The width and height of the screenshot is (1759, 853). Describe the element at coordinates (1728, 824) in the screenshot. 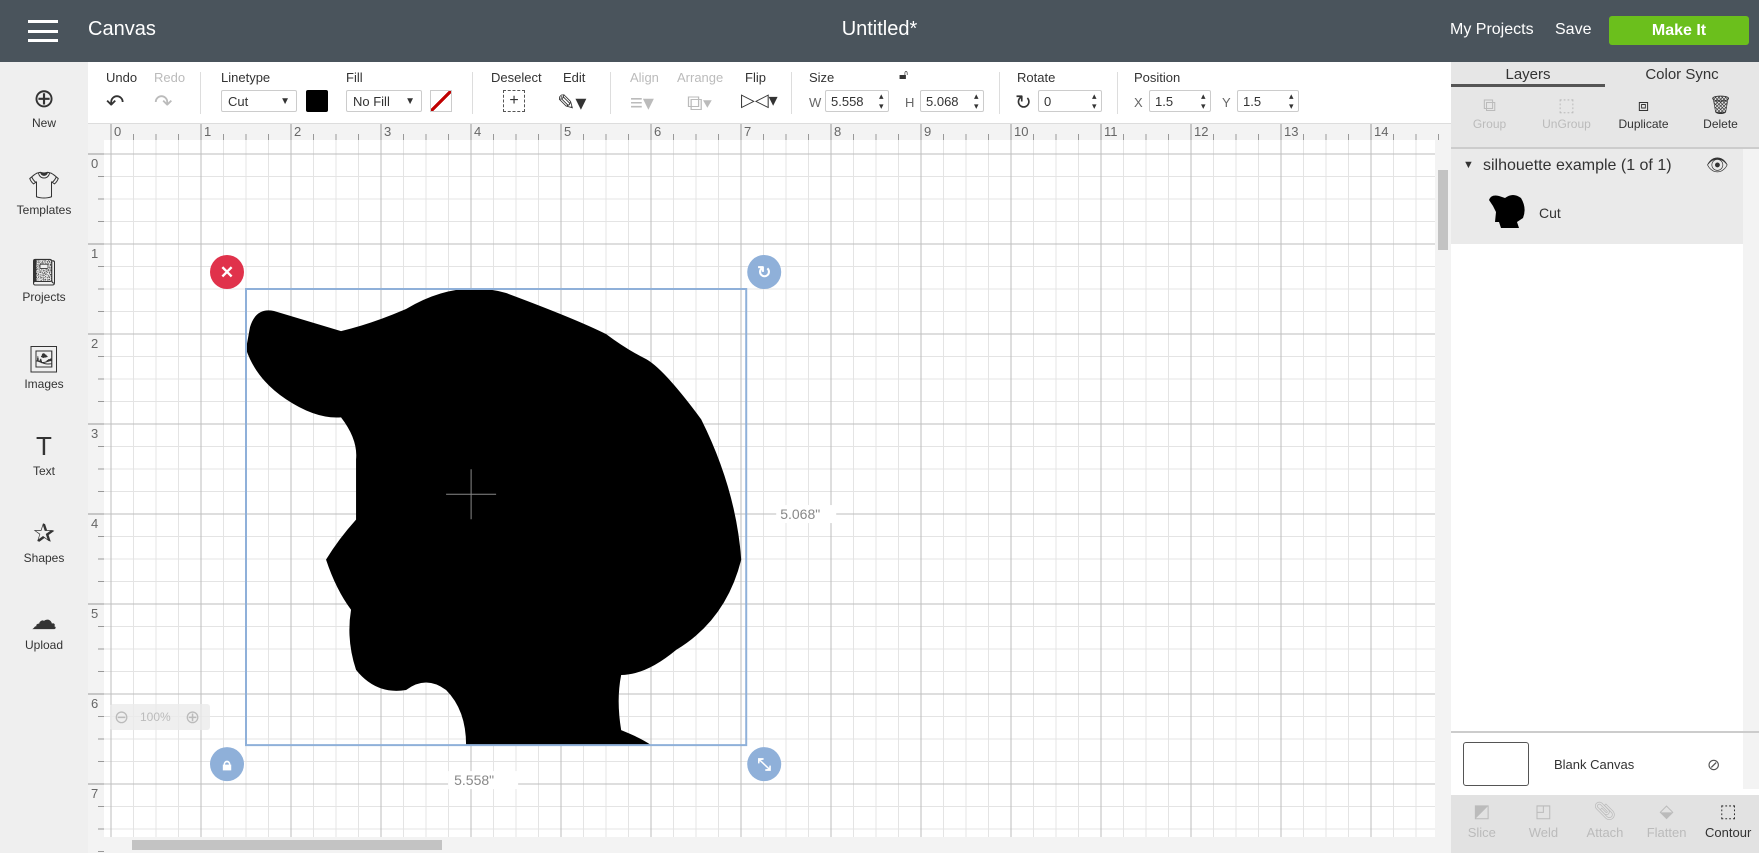

I see `contour-button: ⬚ Contour` at that location.